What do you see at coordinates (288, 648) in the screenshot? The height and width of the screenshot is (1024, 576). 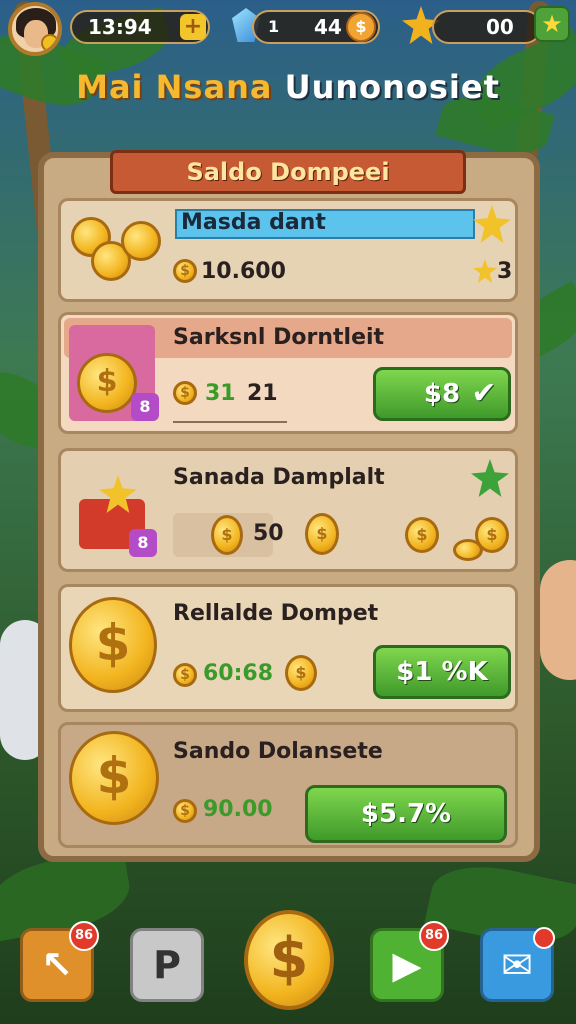 I see `wallet-card-4: $ Rellalde Dompet $ 60:68 $ $1 %K` at bounding box center [288, 648].